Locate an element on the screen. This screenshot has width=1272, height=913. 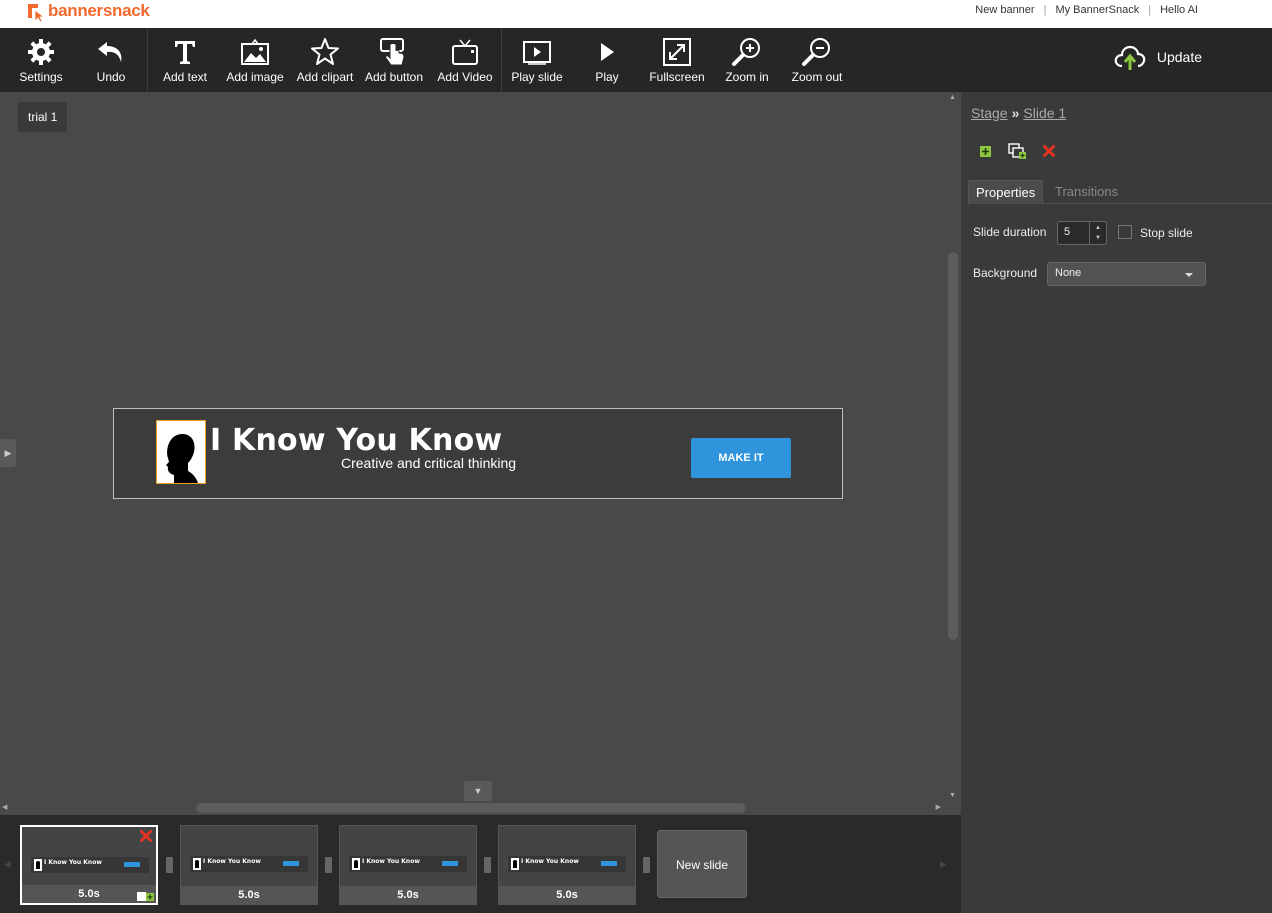
background-select: None is located at coordinates (1126, 274).